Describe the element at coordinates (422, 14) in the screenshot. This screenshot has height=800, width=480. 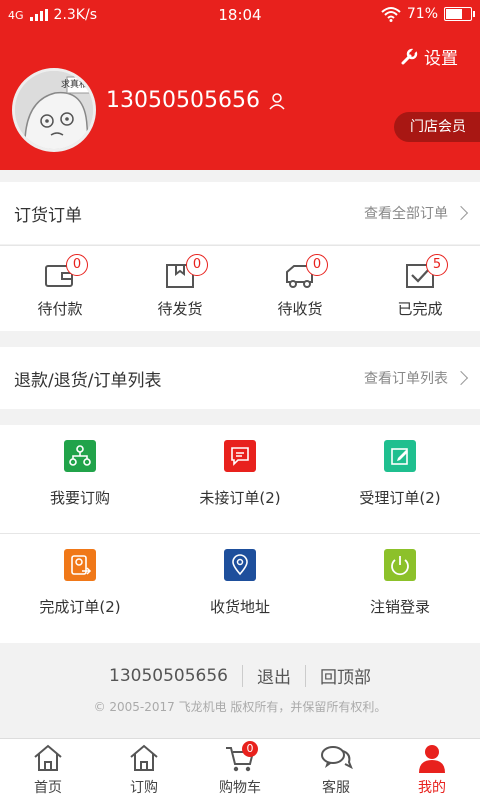
I see `battery-percent: 71%` at that location.